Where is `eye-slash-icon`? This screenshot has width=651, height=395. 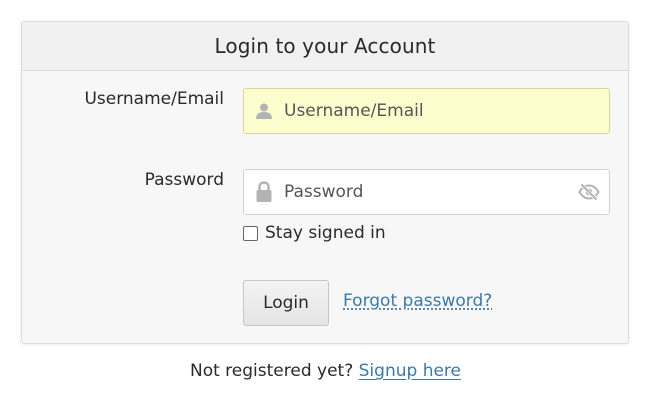
eye-slash-icon is located at coordinates (589, 192).